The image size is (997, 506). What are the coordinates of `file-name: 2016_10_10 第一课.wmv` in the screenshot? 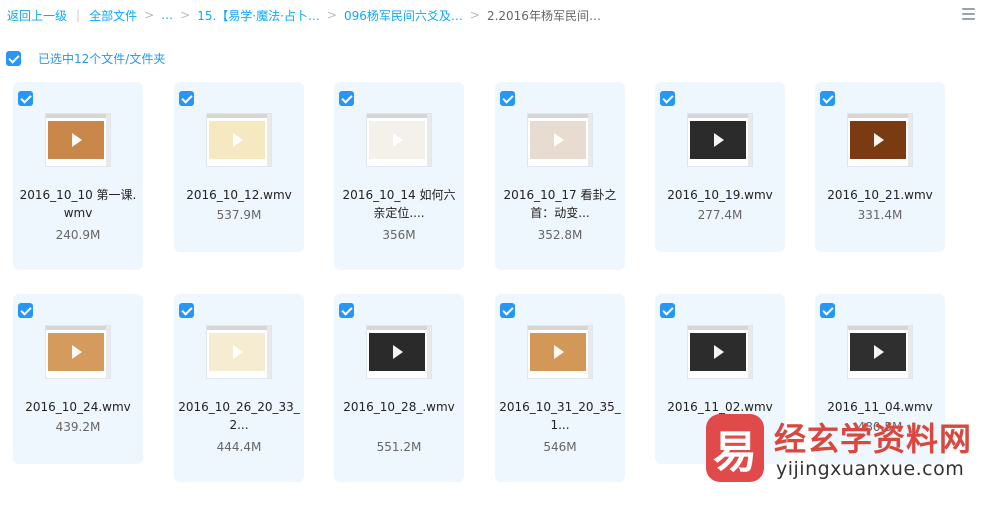 It's located at (78, 204).